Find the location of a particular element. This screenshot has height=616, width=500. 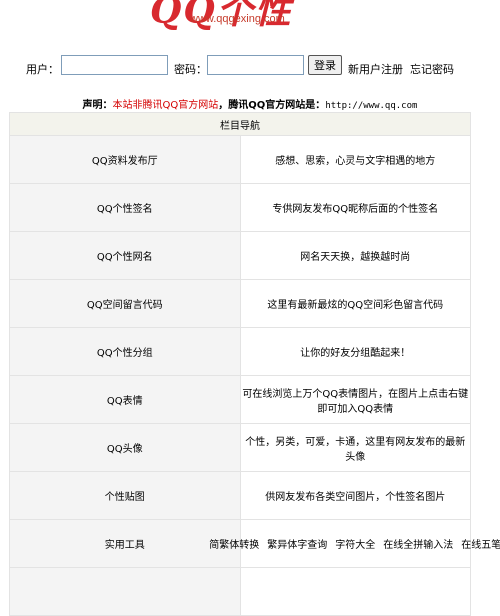

nav-row: QQ资料发布厅 感想、思索，心灵与文字相遇的地方 is located at coordinates (240, 159).